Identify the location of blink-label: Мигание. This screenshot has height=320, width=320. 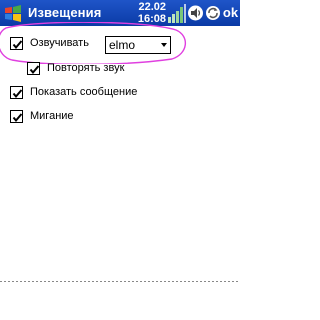
(52, 116).